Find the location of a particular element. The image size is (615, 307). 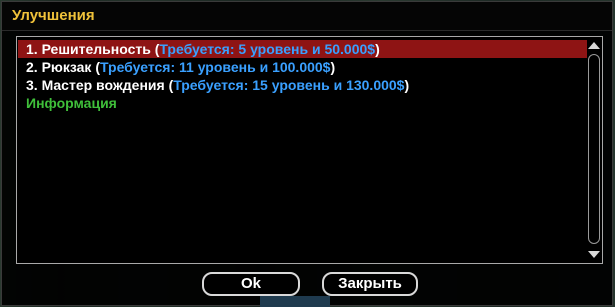

scroll-thumb is located at coordinates (594, 149).